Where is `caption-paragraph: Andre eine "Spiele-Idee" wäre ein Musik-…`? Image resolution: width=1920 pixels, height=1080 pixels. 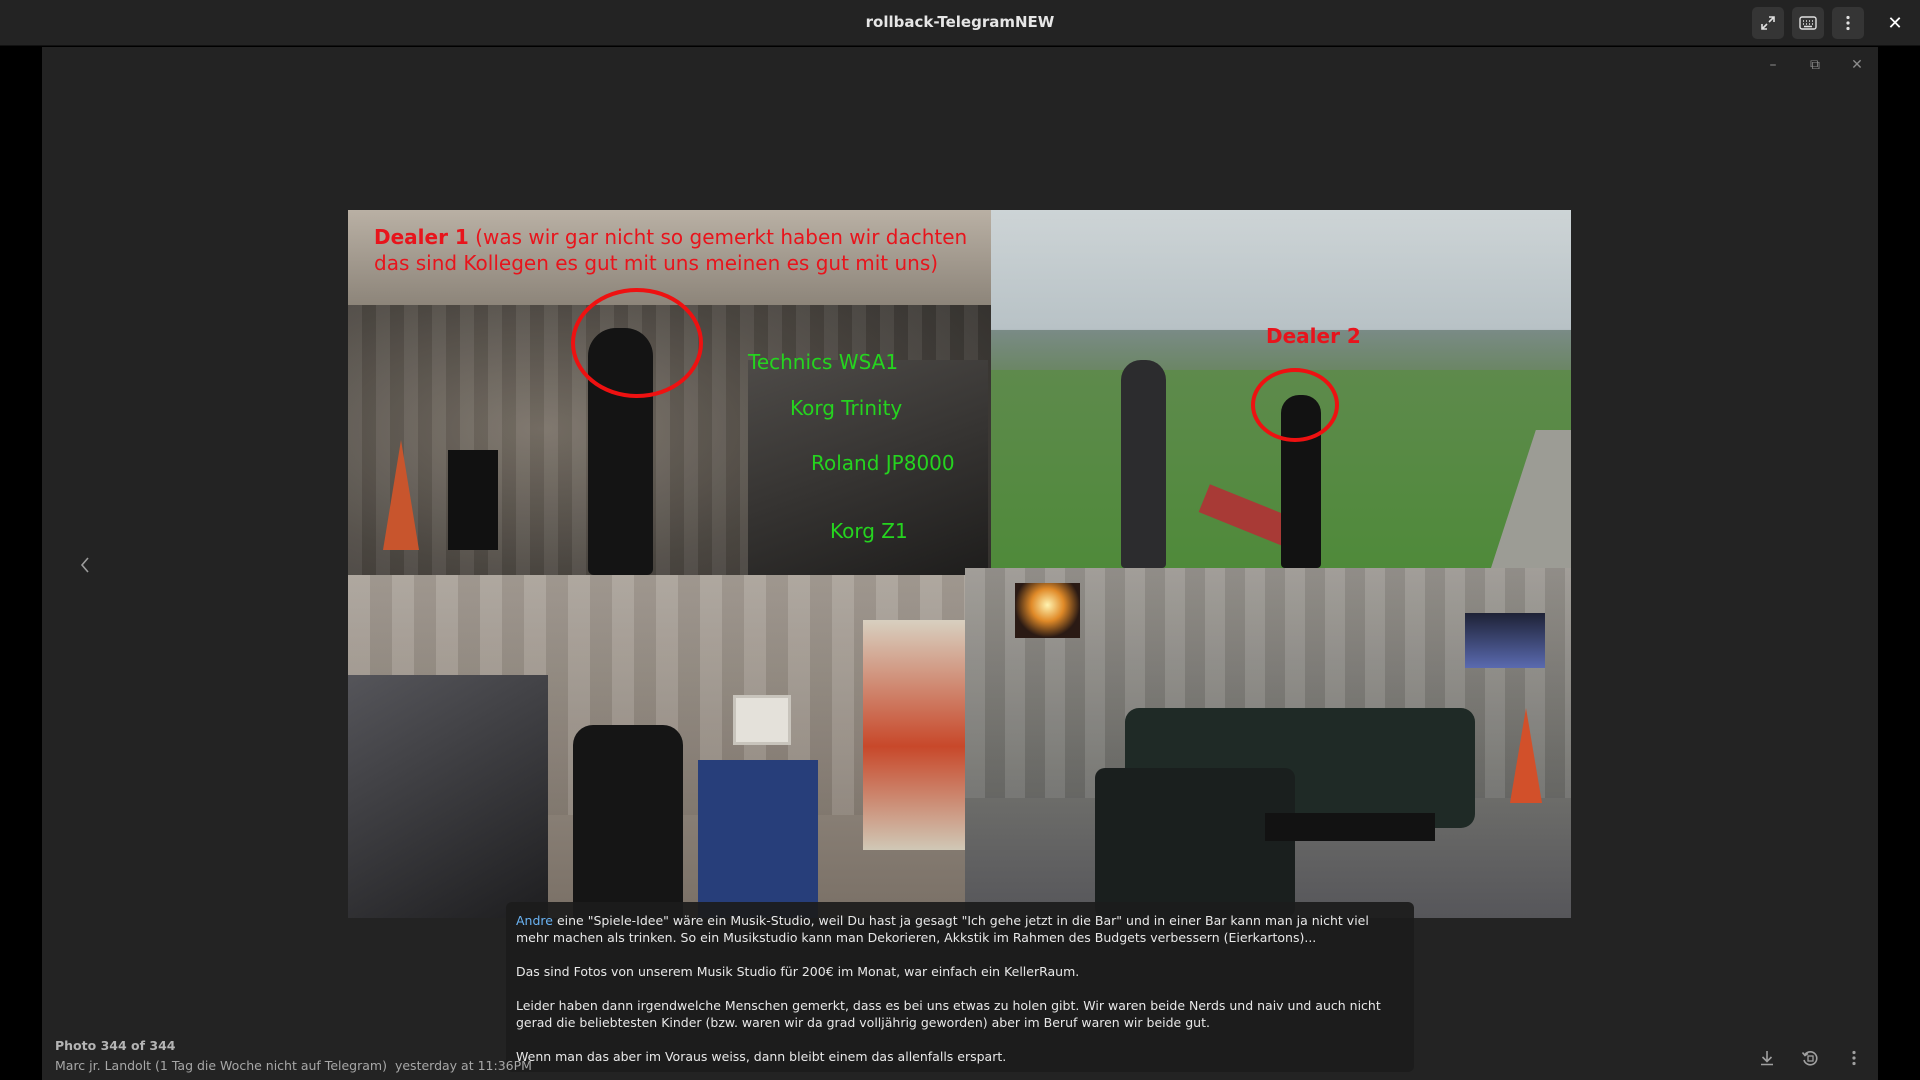
caption-paragraph: Andre eine "Spiele-Idee" wäre ein Musik-… is located at coordinates (942, 929).